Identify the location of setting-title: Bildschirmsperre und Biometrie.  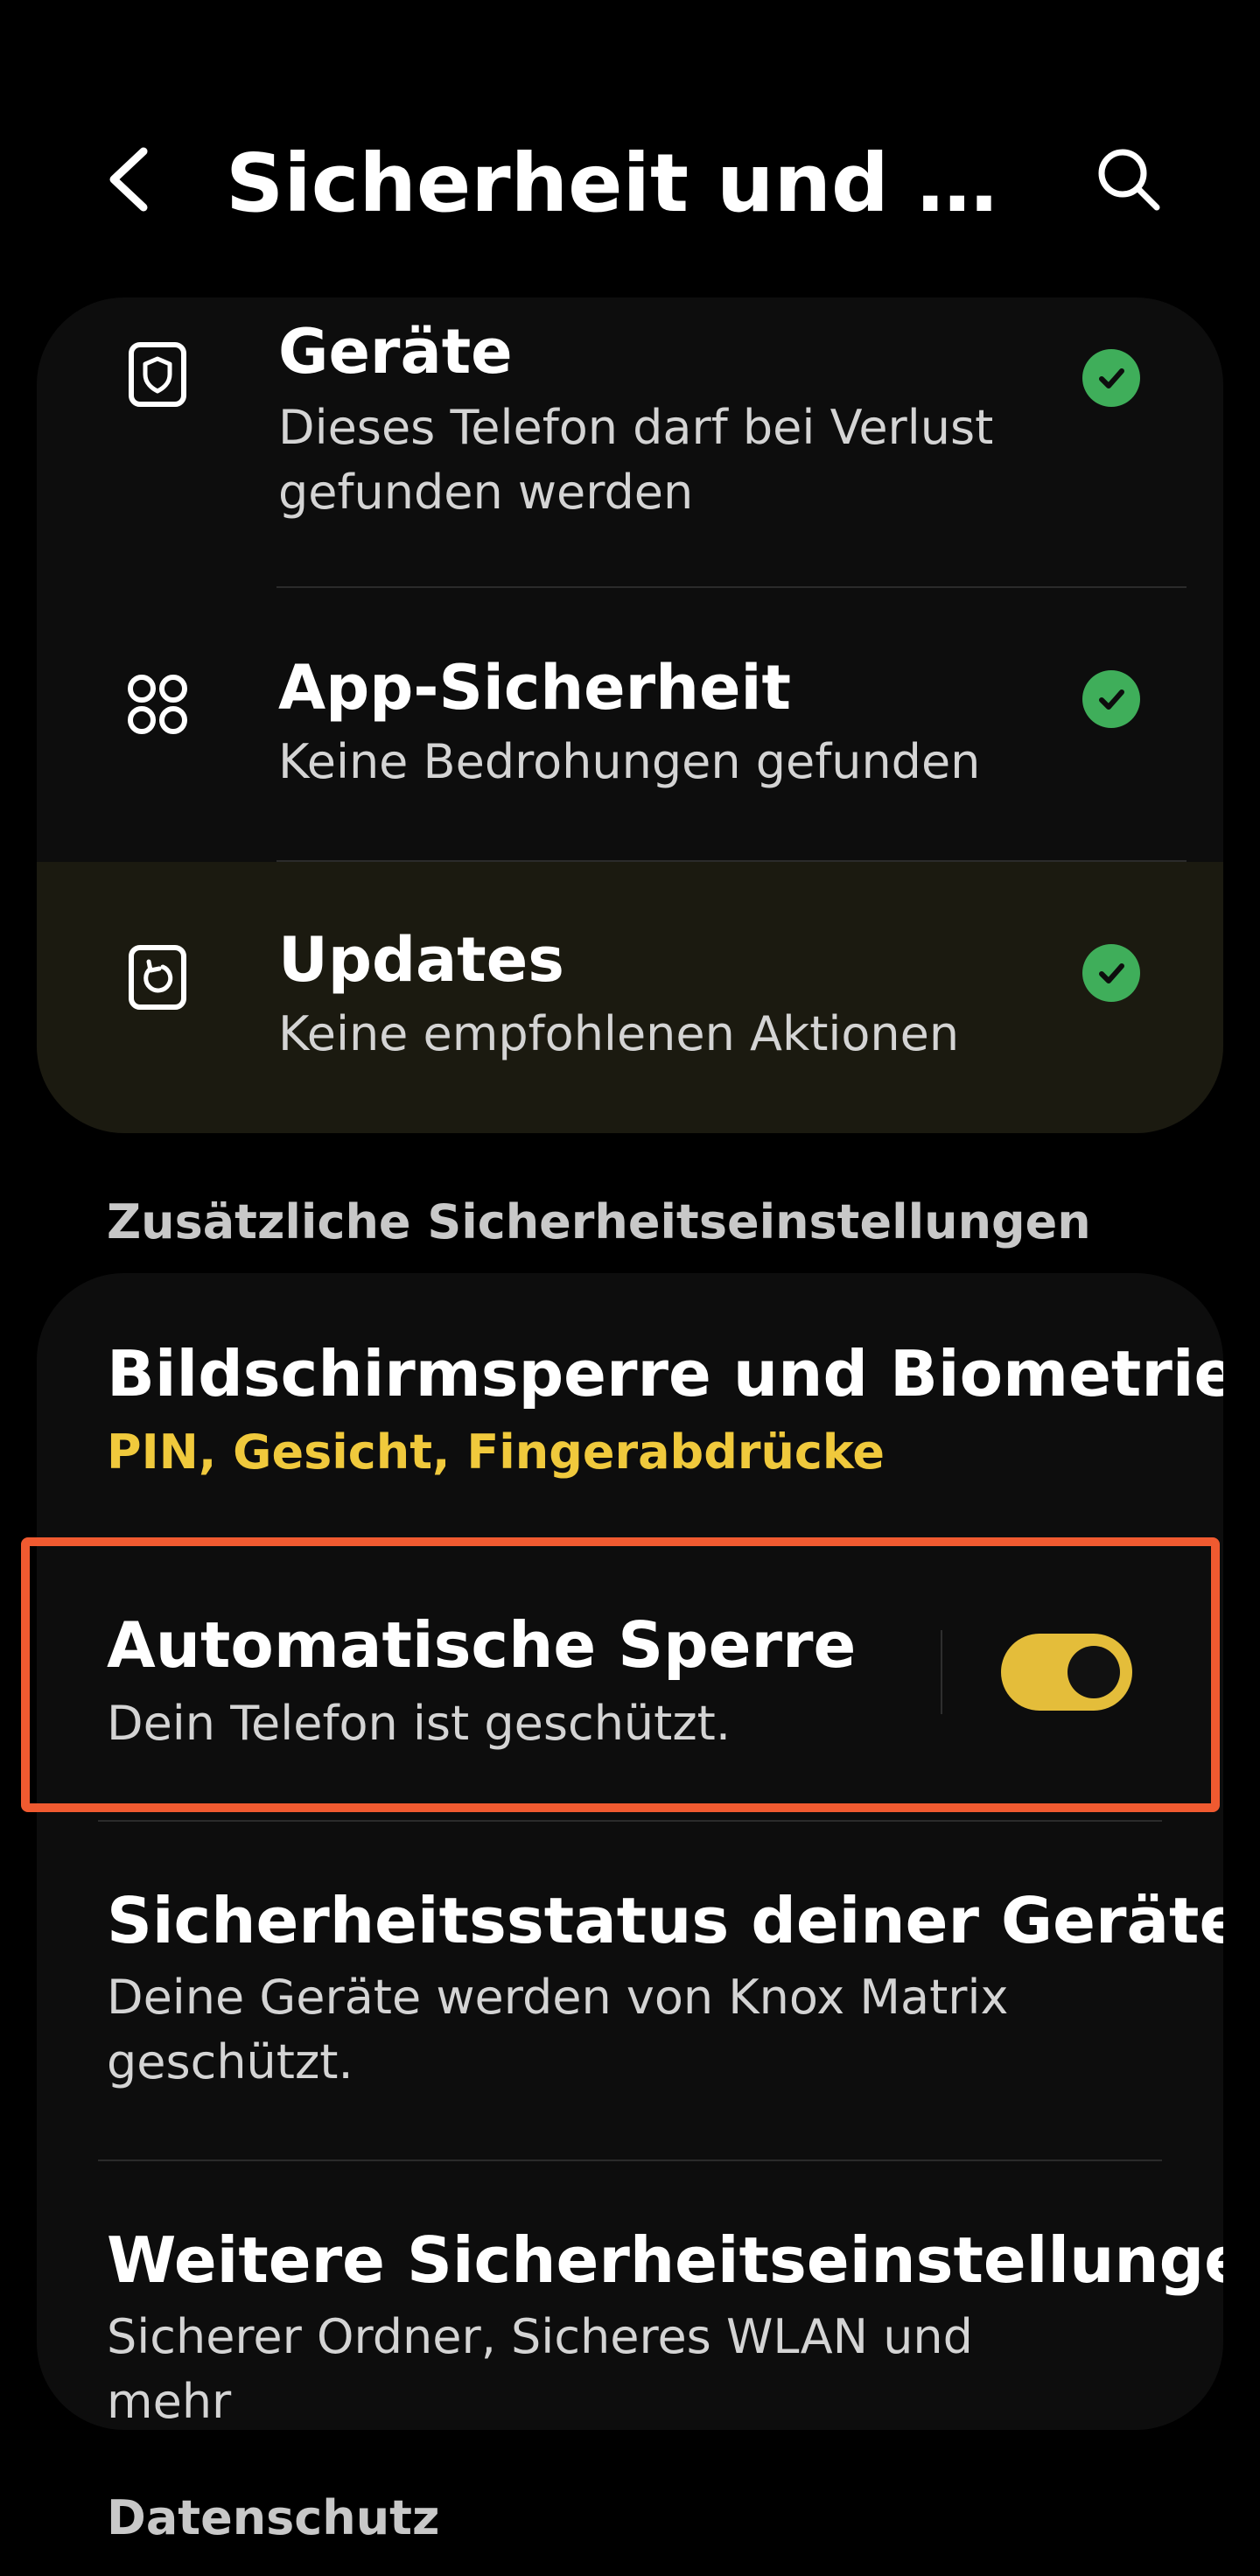
(665, 1373).